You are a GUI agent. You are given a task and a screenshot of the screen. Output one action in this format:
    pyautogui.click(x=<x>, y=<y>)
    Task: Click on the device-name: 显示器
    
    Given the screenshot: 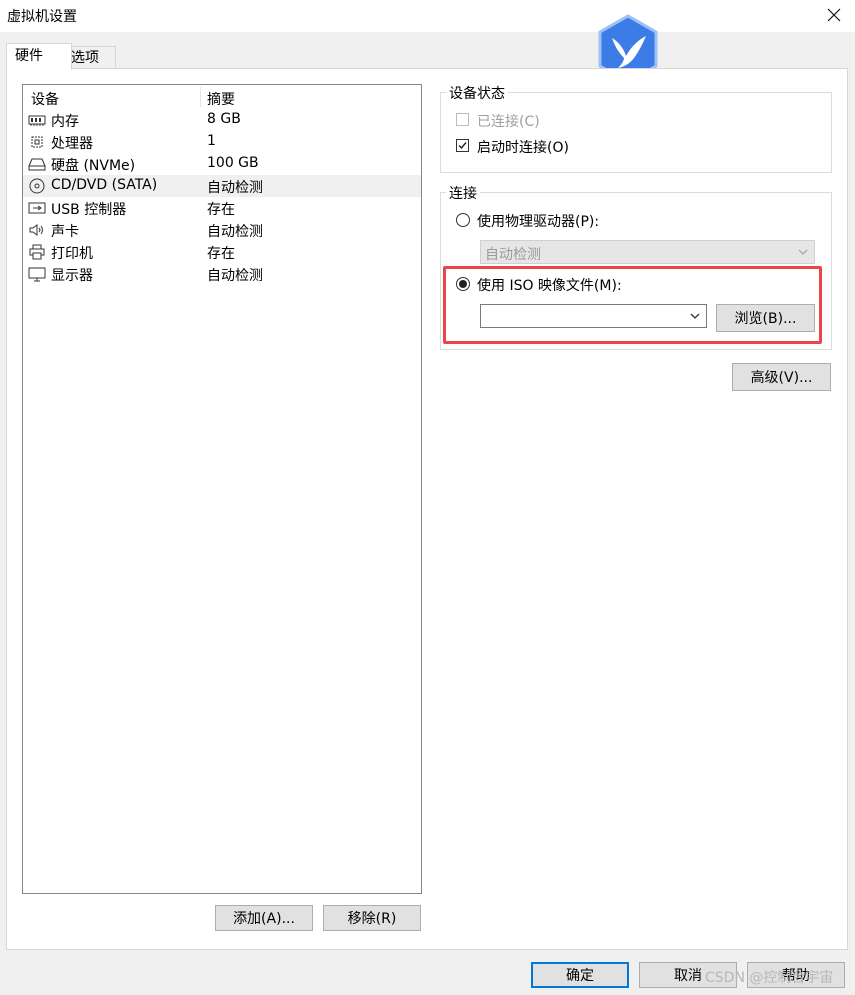 What is the action you would take?
    pyautogui.click(x=72, y=276)
    